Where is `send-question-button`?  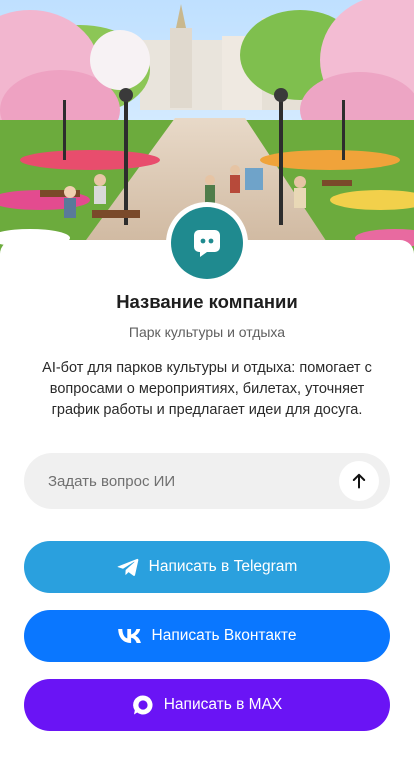
send-question-button is located at coordinates (359, 481).